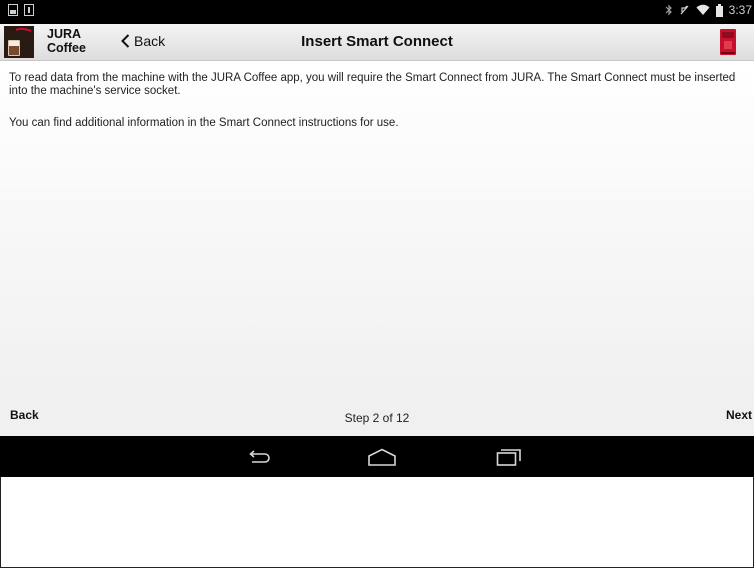 The image size is (754, 568). Describe the element at coordinates (150, 41) in the screenshot. I see `back-button-label: Back` at that location.